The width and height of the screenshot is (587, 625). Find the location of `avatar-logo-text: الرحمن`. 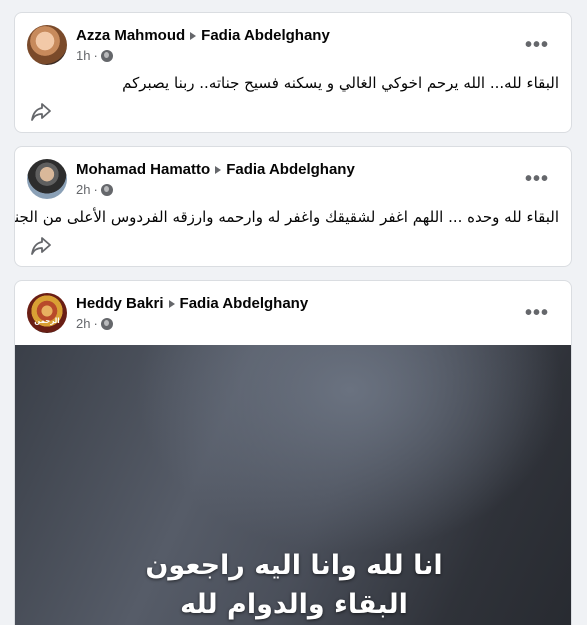

avatar-logo-text: الرحمن is located at coordinates (47, 321).